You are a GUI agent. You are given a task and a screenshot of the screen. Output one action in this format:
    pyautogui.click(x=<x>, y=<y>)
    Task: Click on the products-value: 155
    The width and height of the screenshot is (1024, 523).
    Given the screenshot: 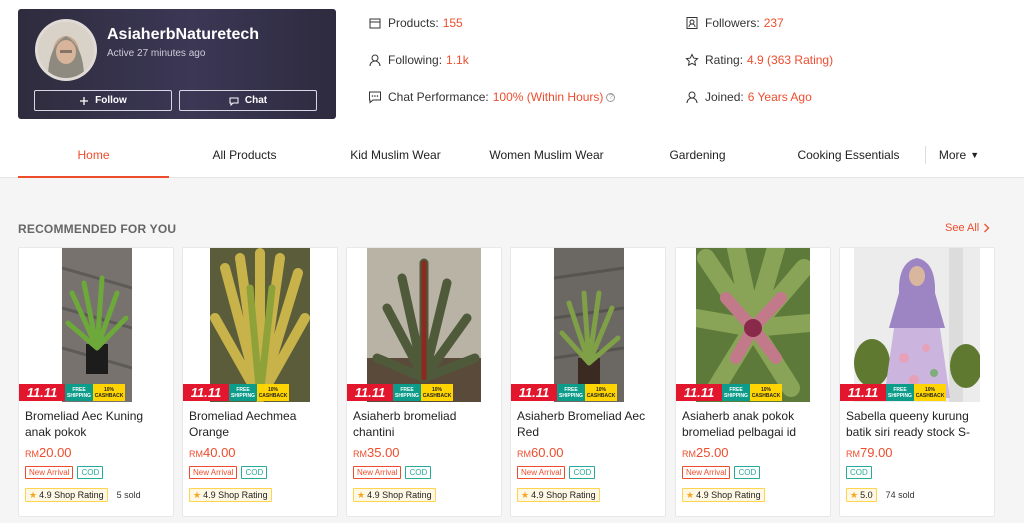 What is the action you would take?
    pyautogui.click(x=452, y=23)
    